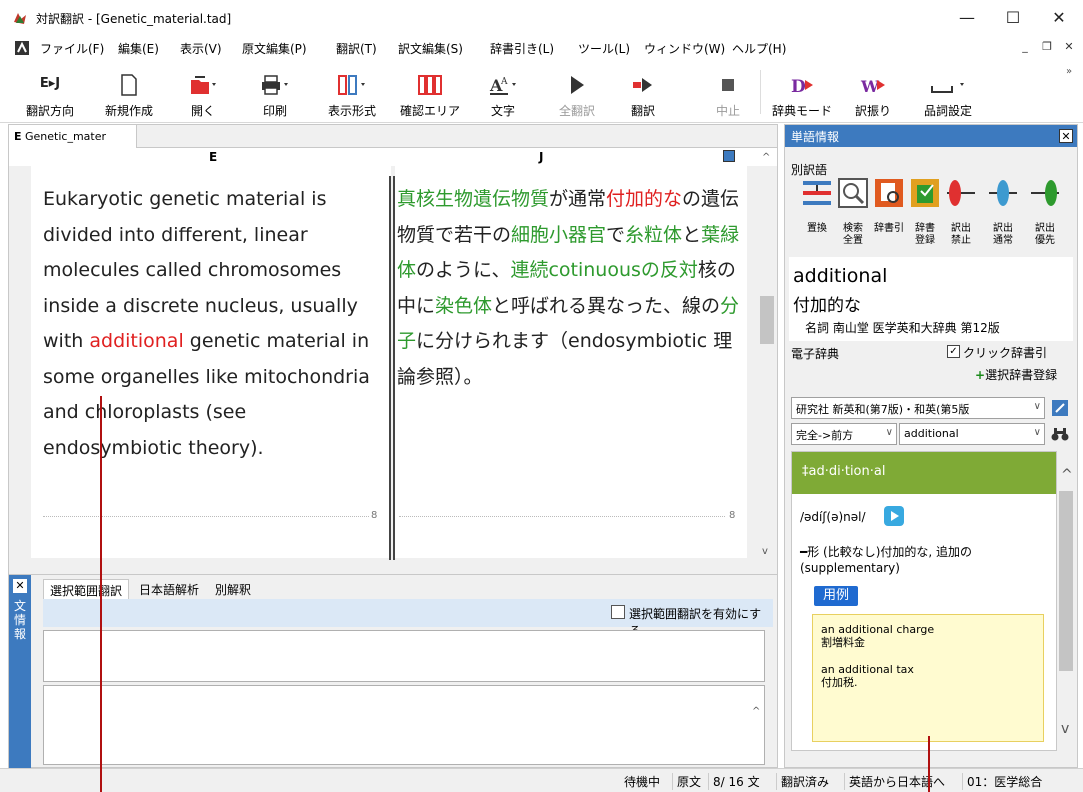 This screenshot has height=792, width=1083. I want to click on mdi-close-icon: ✕, so click(1069, 48).